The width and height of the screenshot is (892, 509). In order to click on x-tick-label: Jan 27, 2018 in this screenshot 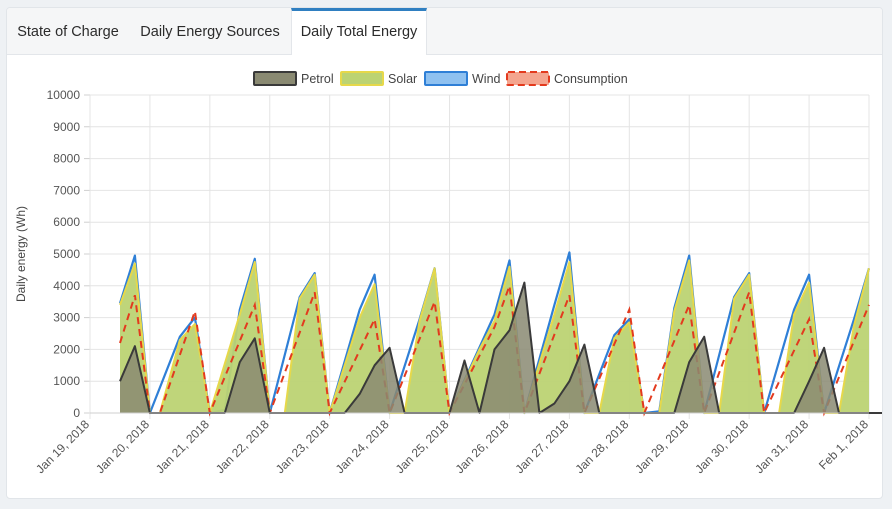, I will do `click(542, 446)`.